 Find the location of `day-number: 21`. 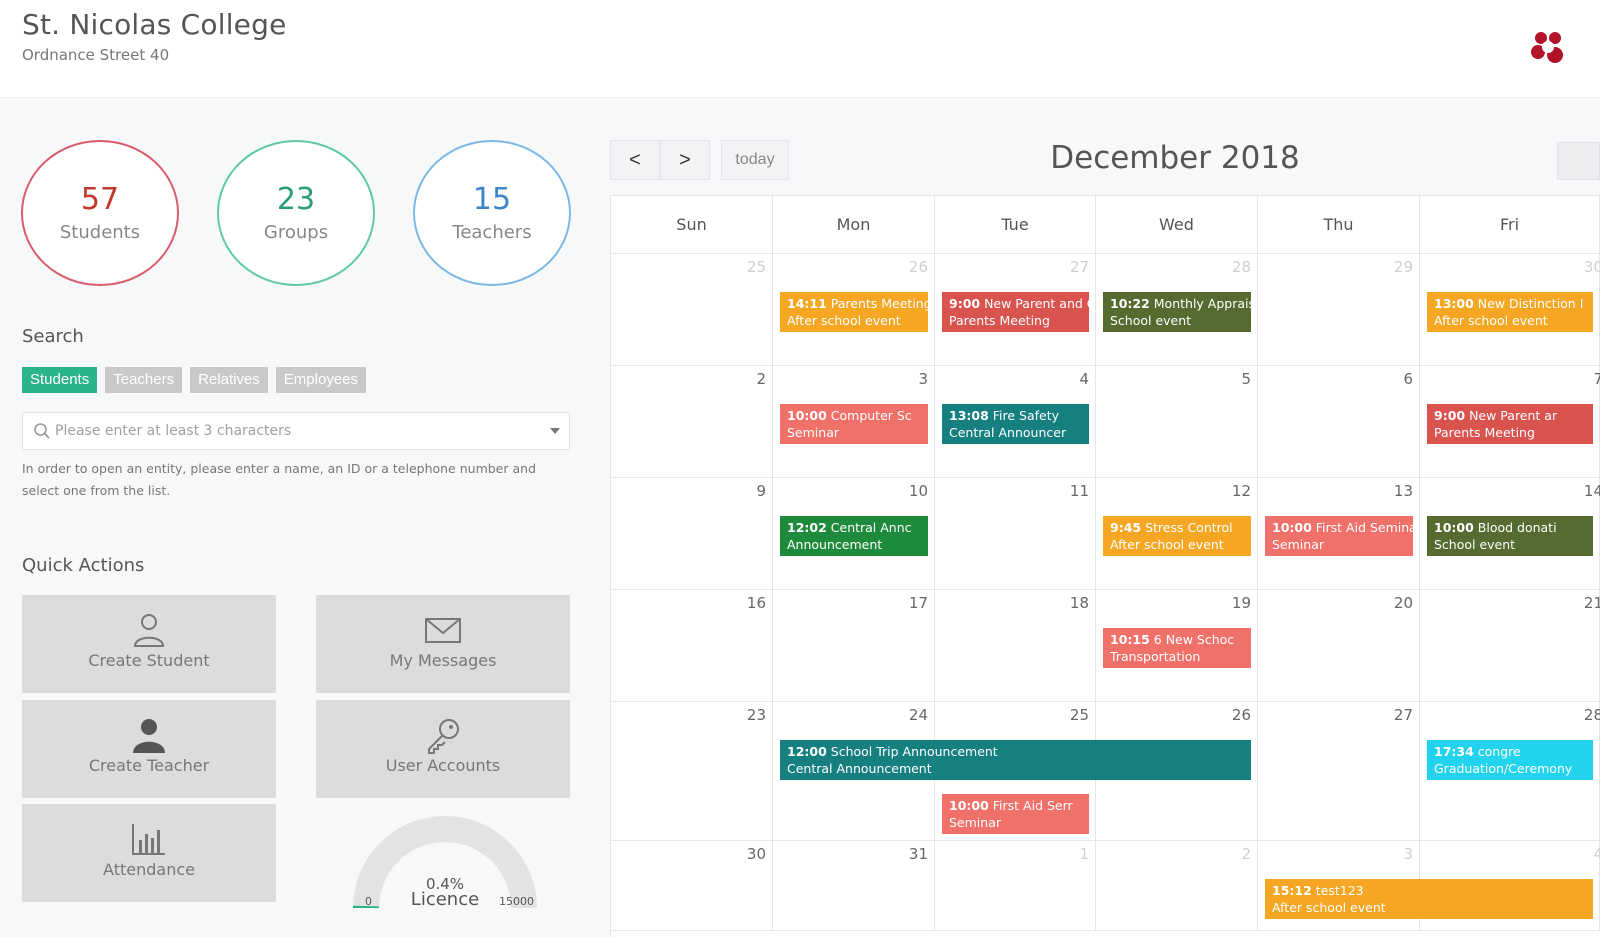

day-number: 21 is located at coordinates (1591, 603).